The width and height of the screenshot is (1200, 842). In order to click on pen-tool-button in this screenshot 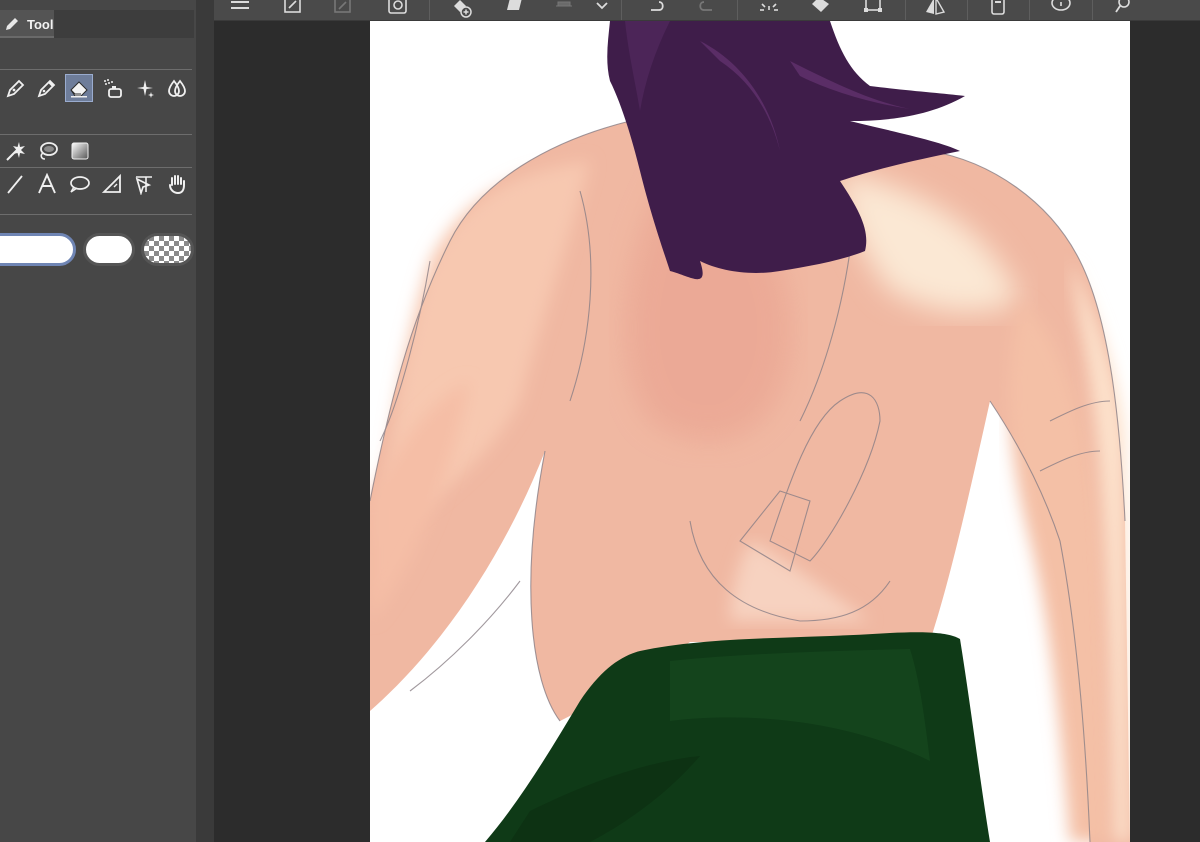, I will do `click(16, 88)`.